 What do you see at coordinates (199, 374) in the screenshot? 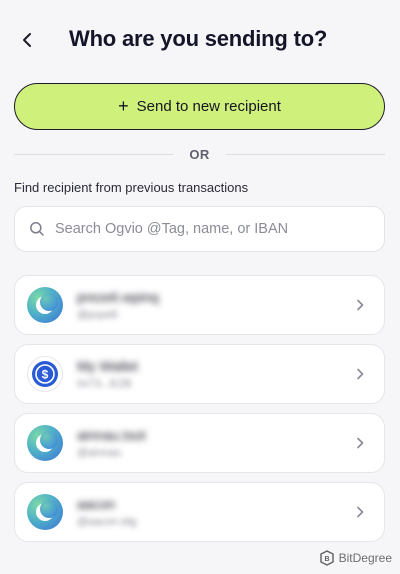
I see `recipient-item: $ My Wallet 0x73...EZB` at bounding box center [199, 374].